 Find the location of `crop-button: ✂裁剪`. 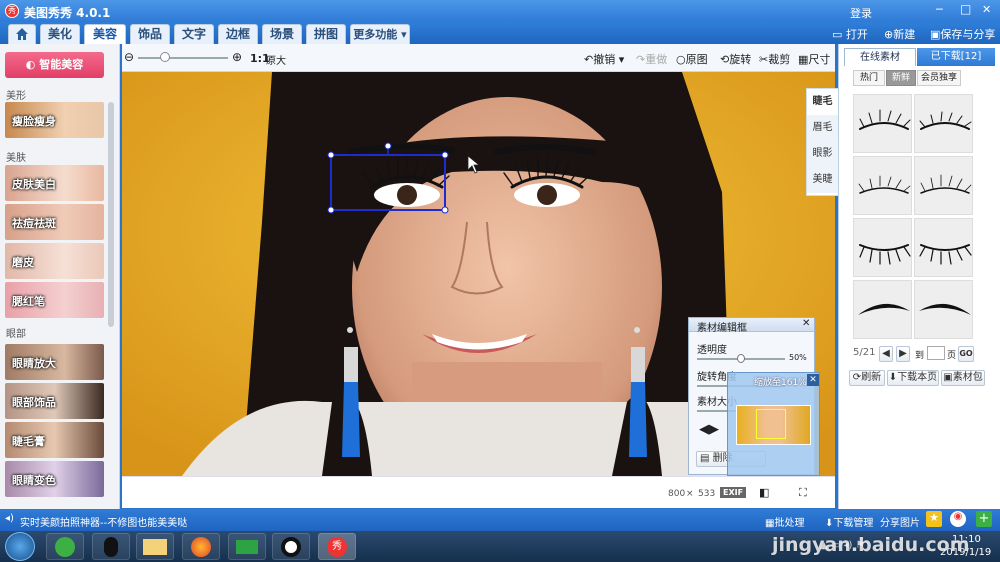

crop-button: ✂裁剪 is located at coordinates (774, 59).